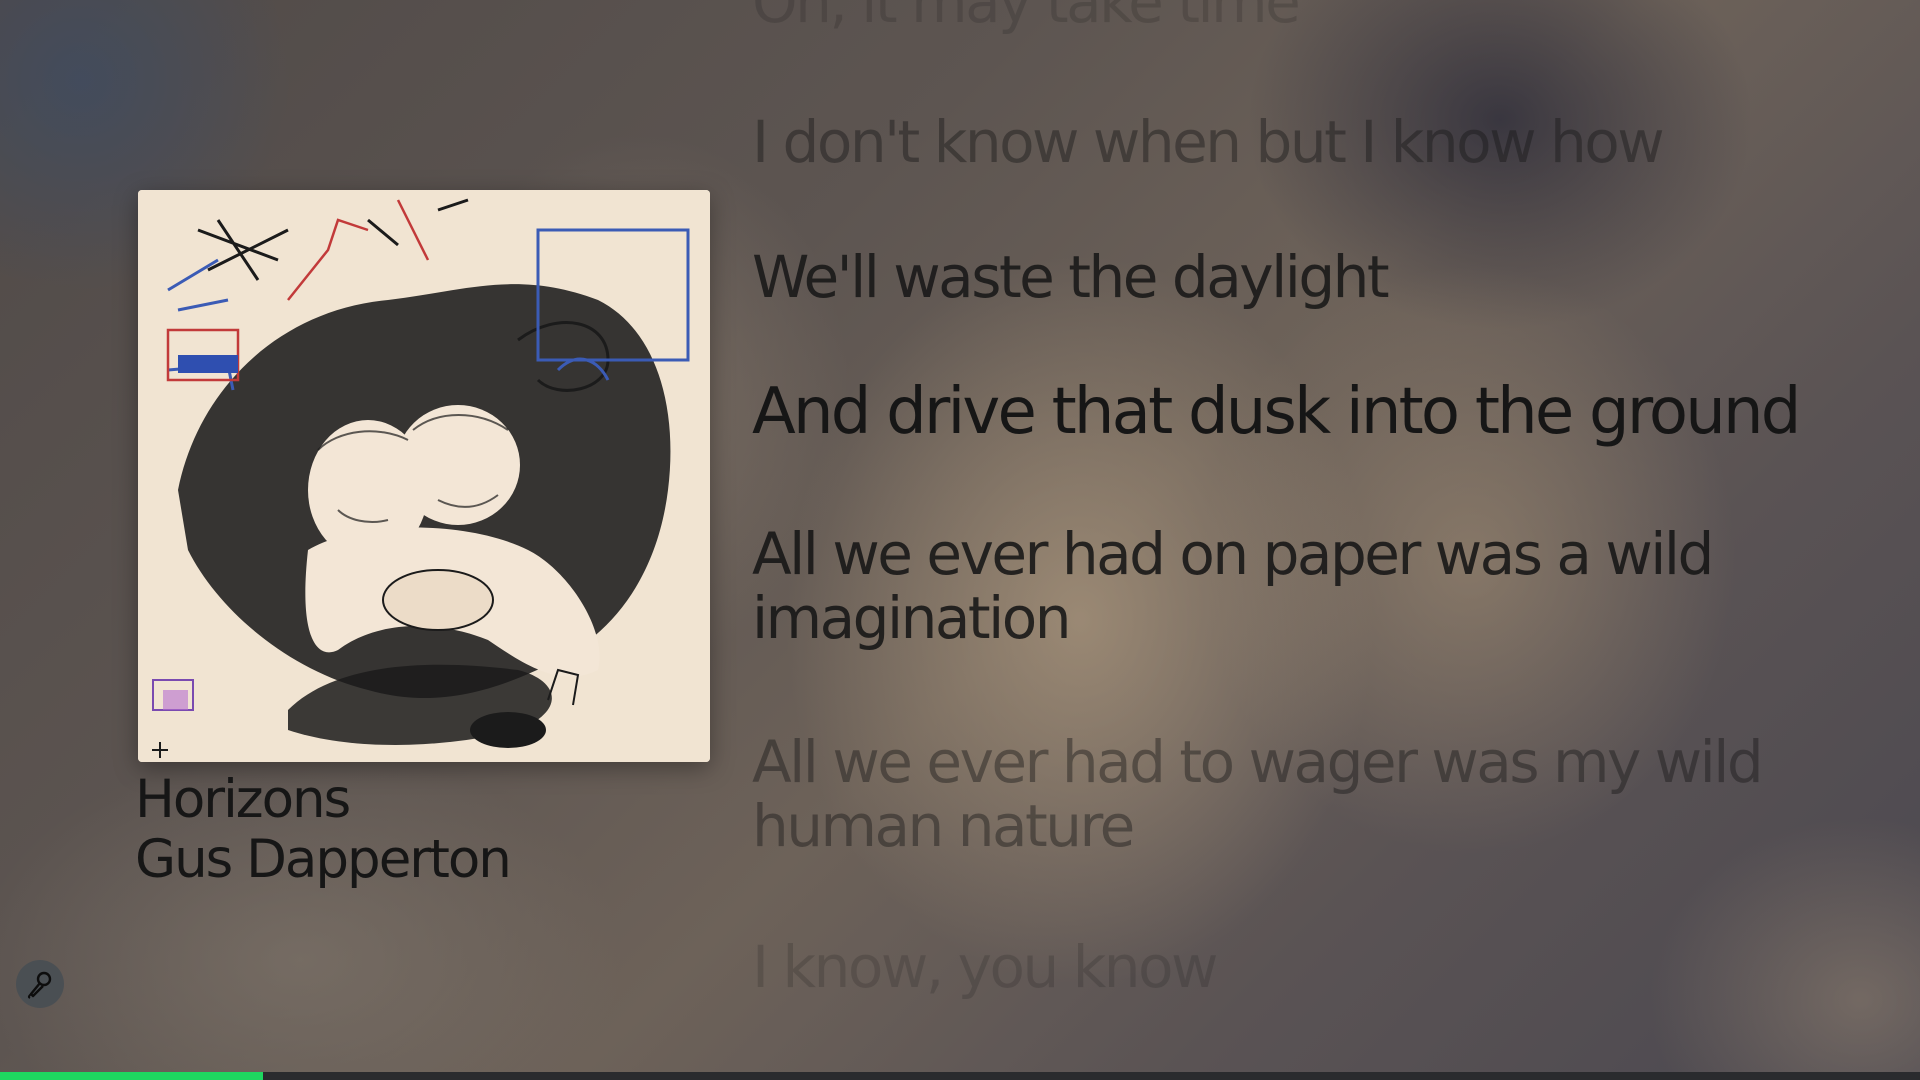 The image size is (1920, 1080). What do you see at coordinates (132, 1076) in the screenshot?
I see `playback-progress-fill` at bounding box center [132, 1076].